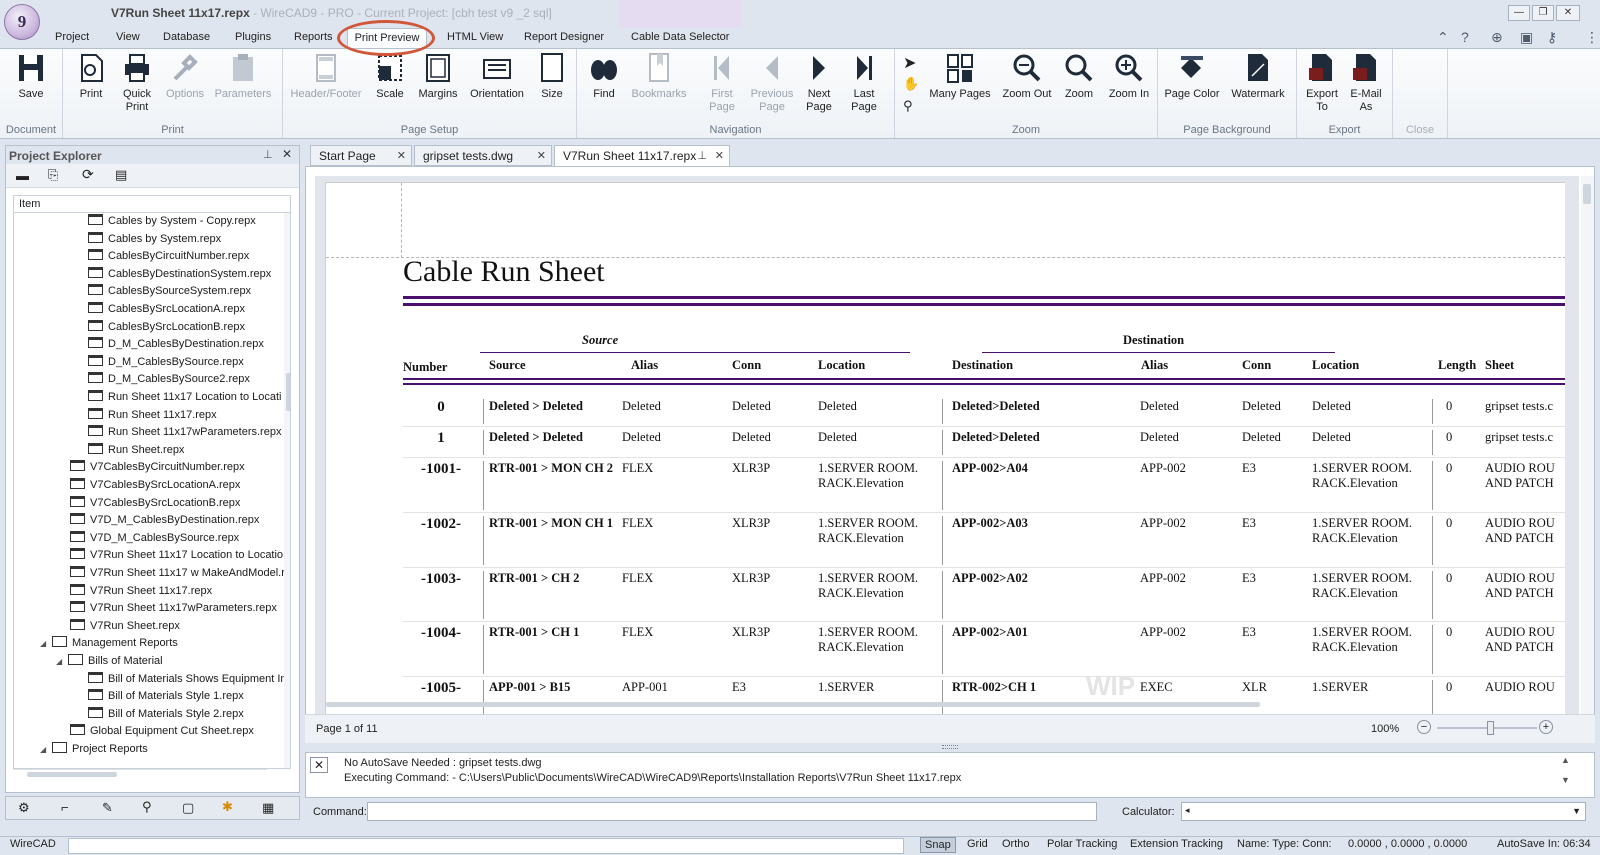  What do you see at coordinates (141, 592) in the screenshot?
I see `tree-file: V7Run Sheet 11x17.repx` at bounding box center [141, 592].